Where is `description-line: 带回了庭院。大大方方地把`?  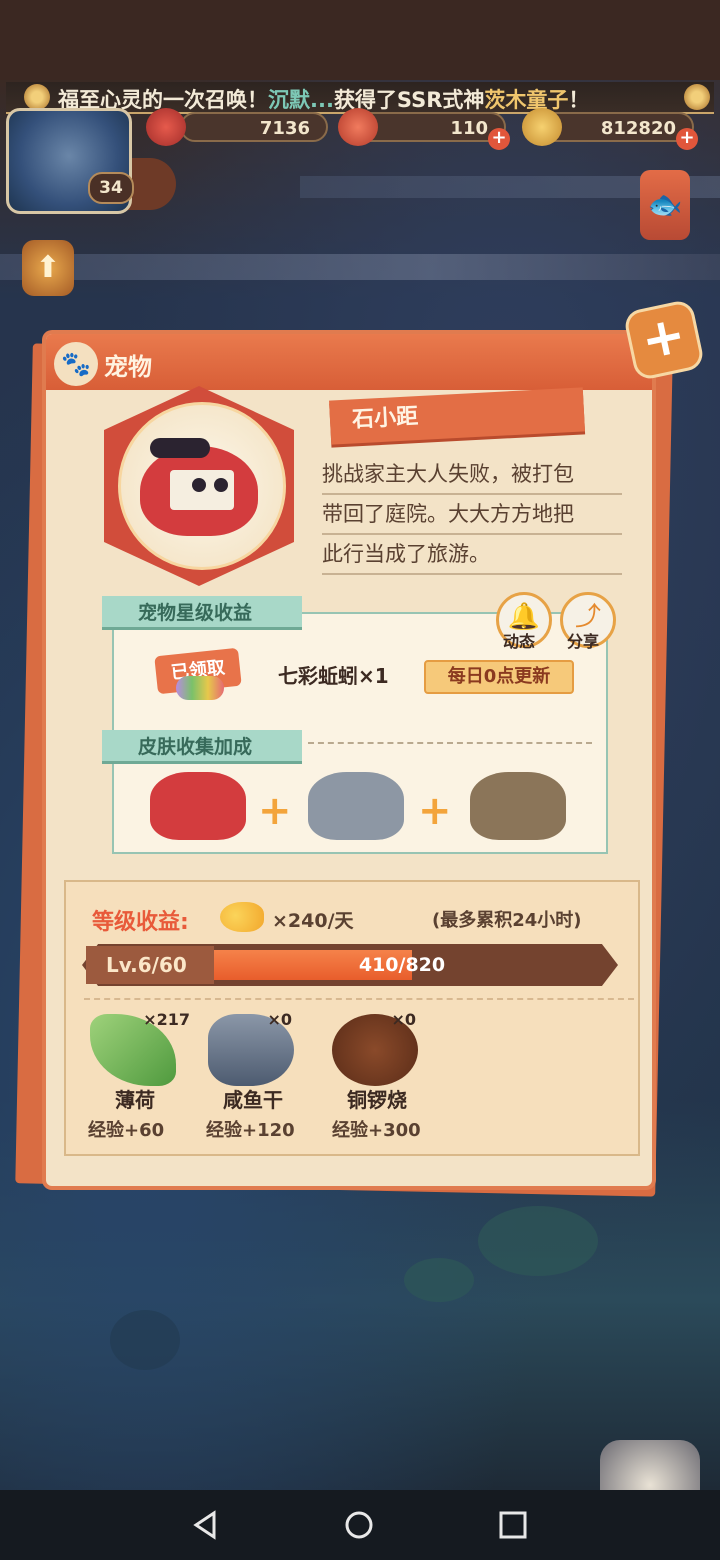
description-line: 带回了庭院。大大方方地把 is located at coordinates (472, 515).